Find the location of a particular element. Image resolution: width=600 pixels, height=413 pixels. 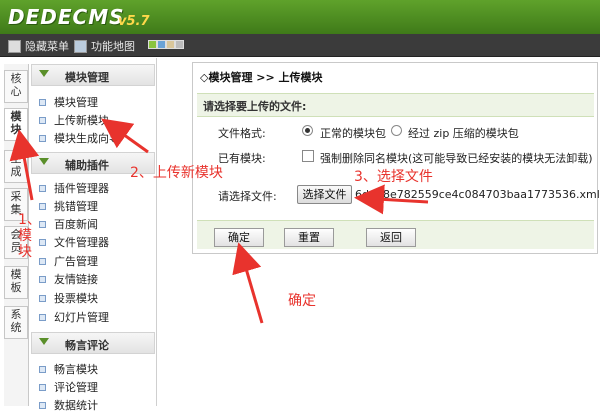

annotation-confirm: 确定 is located at coordinates (302, 301).